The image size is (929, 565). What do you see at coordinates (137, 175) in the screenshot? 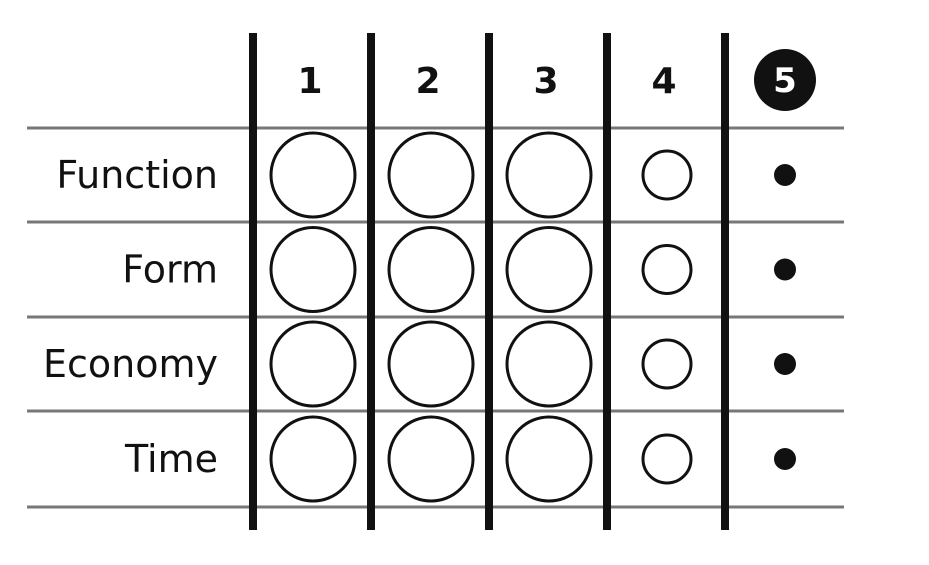
I see `row-label: Function` at bounding box center [137, 175].